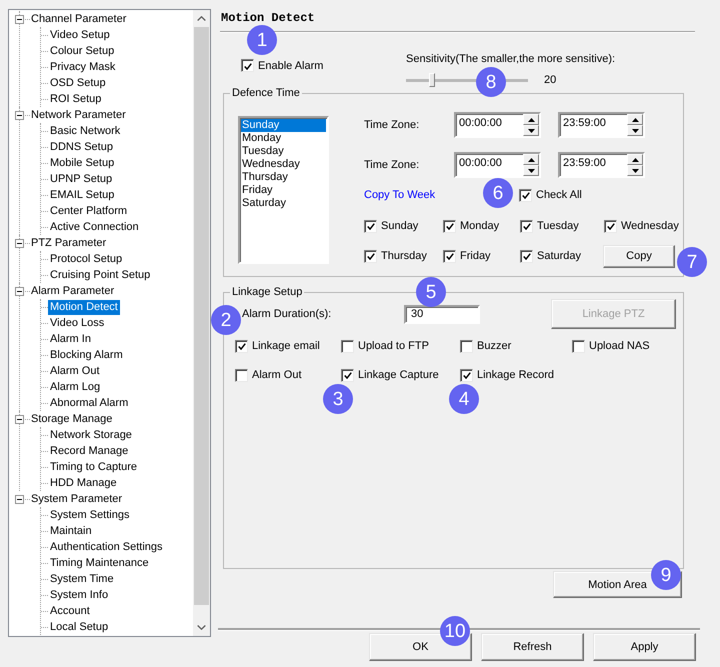  What do you see at coordinates (79, 627) in the screenshot?
I see `tree-item: Local Setup` at bounding box center [79, 627].